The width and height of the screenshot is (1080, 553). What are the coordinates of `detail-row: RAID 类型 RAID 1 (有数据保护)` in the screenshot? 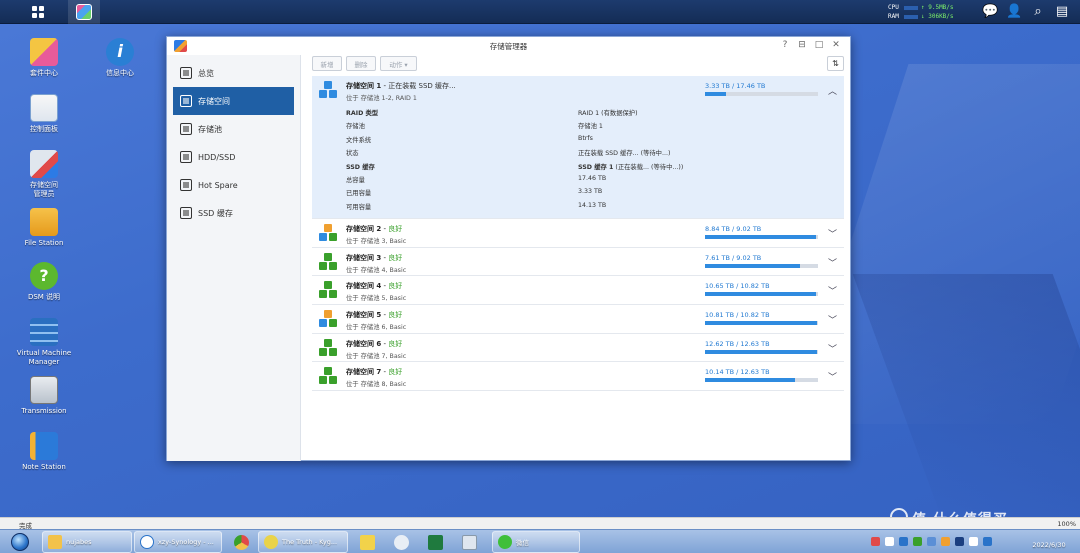 It's located at (536, 112).